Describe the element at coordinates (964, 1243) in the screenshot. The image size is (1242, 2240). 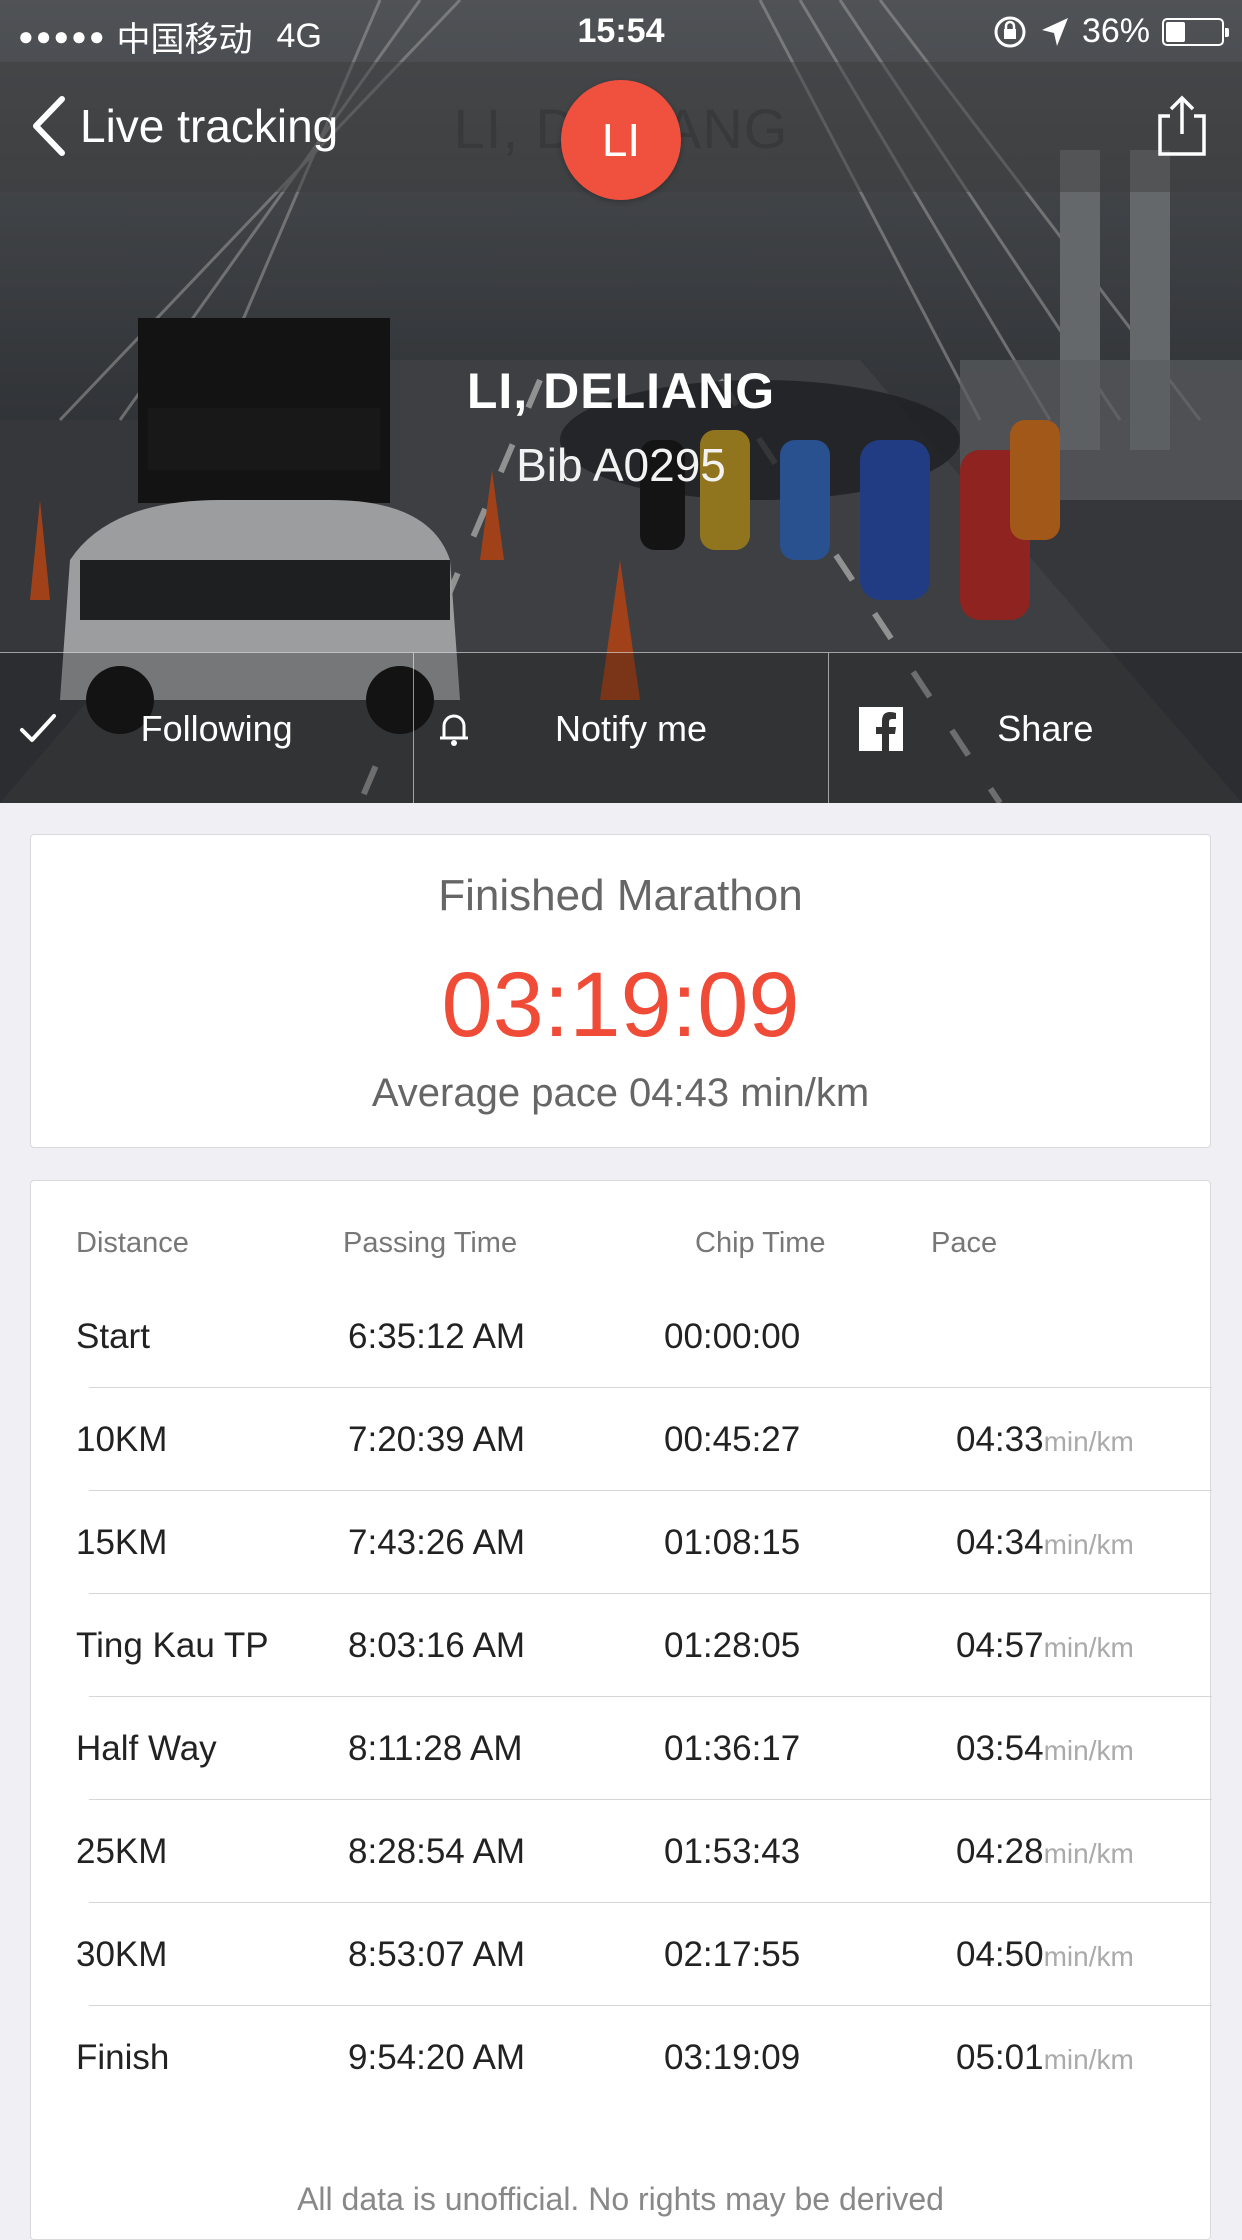
I see `header-pace: Pace` at that location.